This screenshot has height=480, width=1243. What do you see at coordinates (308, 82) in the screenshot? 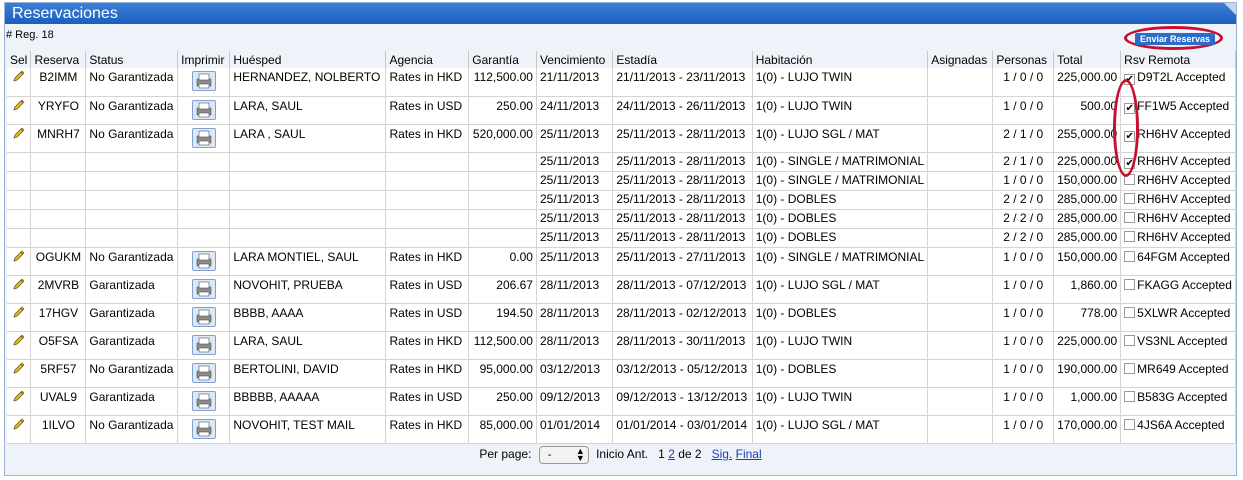
I see `cell-huesped: HERNANDEZ, NOLBERTO` at bounding box center [308, 82].